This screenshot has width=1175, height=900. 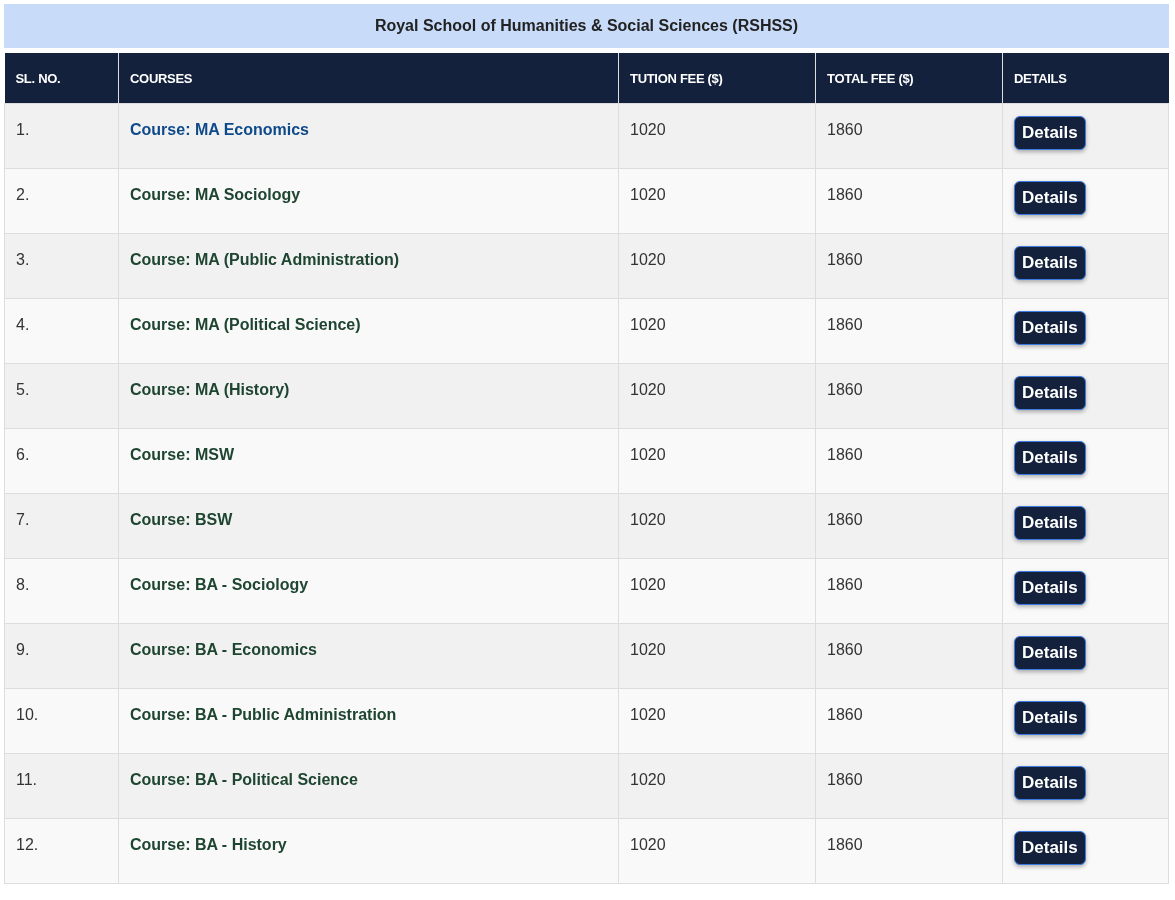 What do you see at coordinates (219, 129) in the screenshot?
I see `course-link: Course: MA Economics` at bounding box center [219, 129].